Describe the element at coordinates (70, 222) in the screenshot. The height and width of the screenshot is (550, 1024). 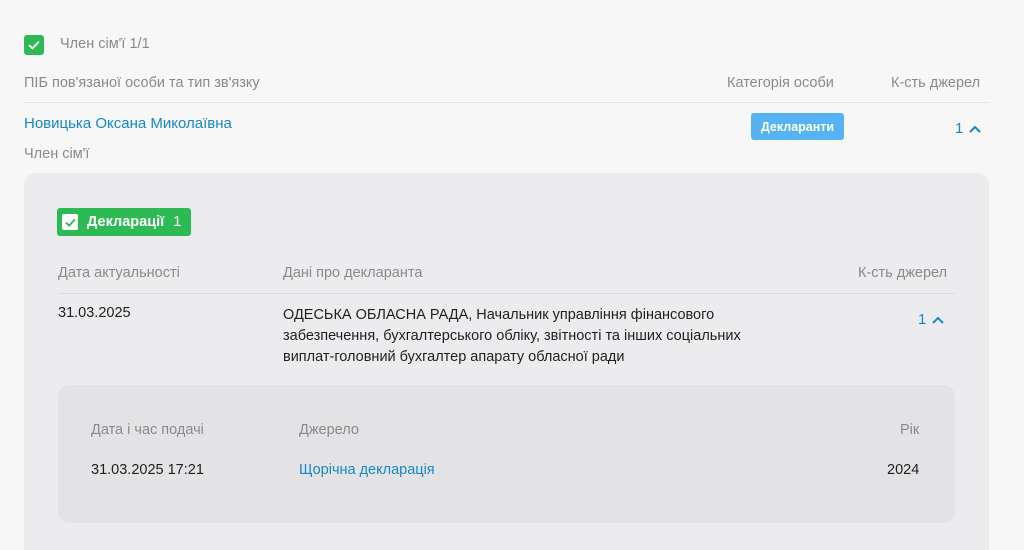
I see `checkbox-checked-icon` at that location.